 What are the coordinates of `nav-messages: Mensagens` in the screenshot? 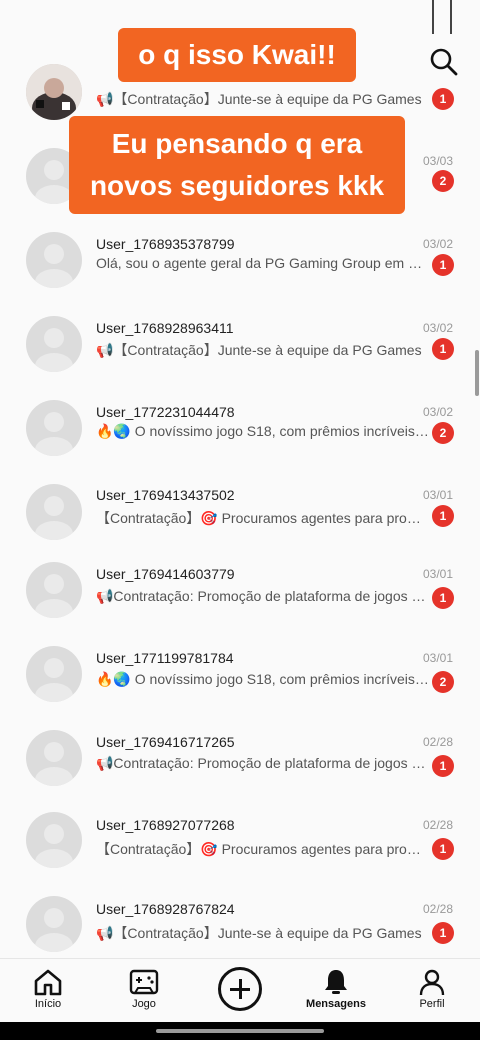 It's located at (336, 991).